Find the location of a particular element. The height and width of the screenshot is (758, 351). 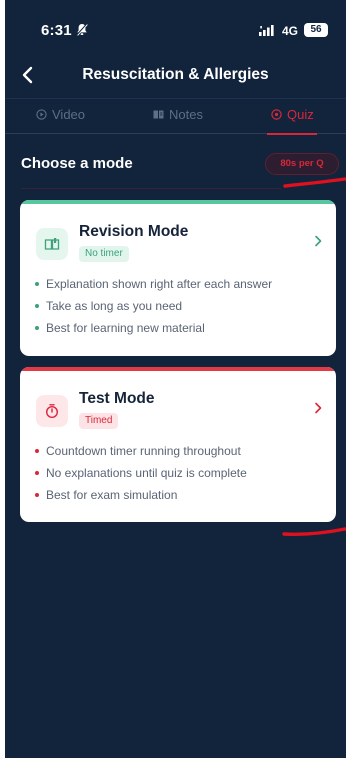

feature-item: No explanations until quiz is complete is located at coordinates (140, 476).